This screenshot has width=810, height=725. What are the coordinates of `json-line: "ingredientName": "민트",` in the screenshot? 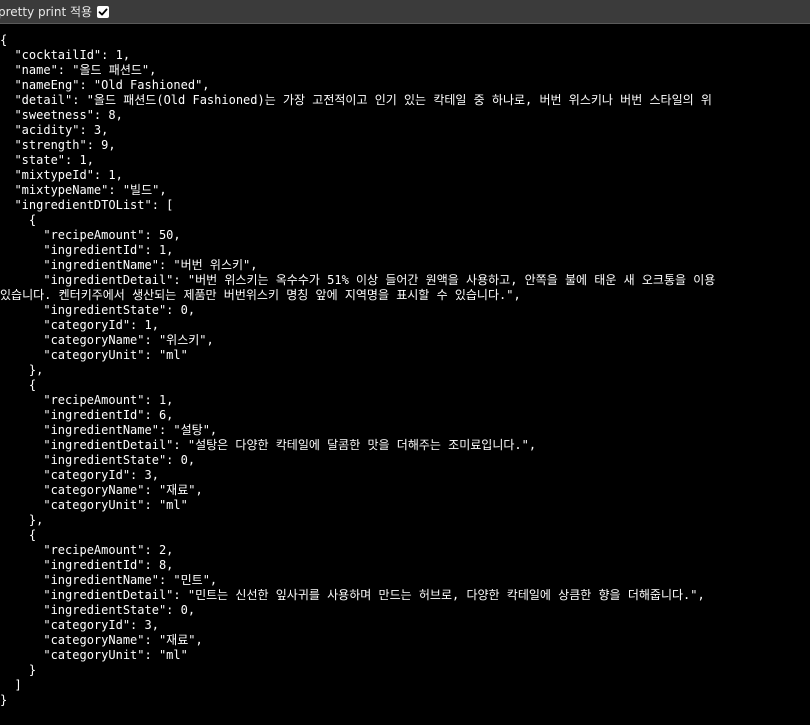 It's located at (109, 580).